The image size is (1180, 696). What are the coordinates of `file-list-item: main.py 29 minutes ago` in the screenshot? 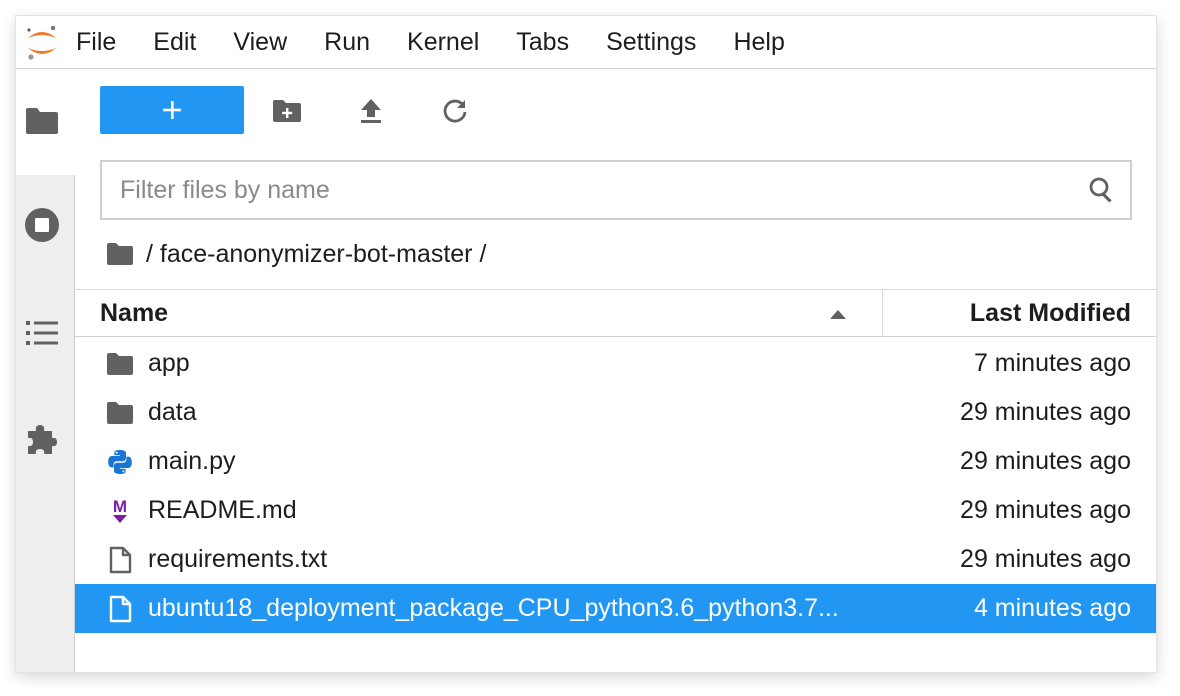 It's located at (615, 461).